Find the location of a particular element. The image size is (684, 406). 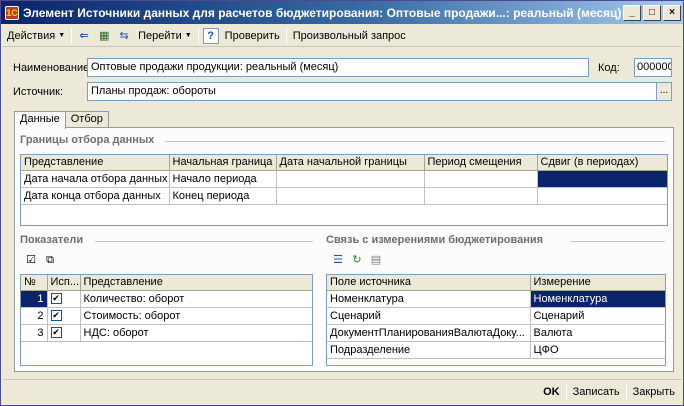

ok-button: OK is located at coordinates (551, 392).